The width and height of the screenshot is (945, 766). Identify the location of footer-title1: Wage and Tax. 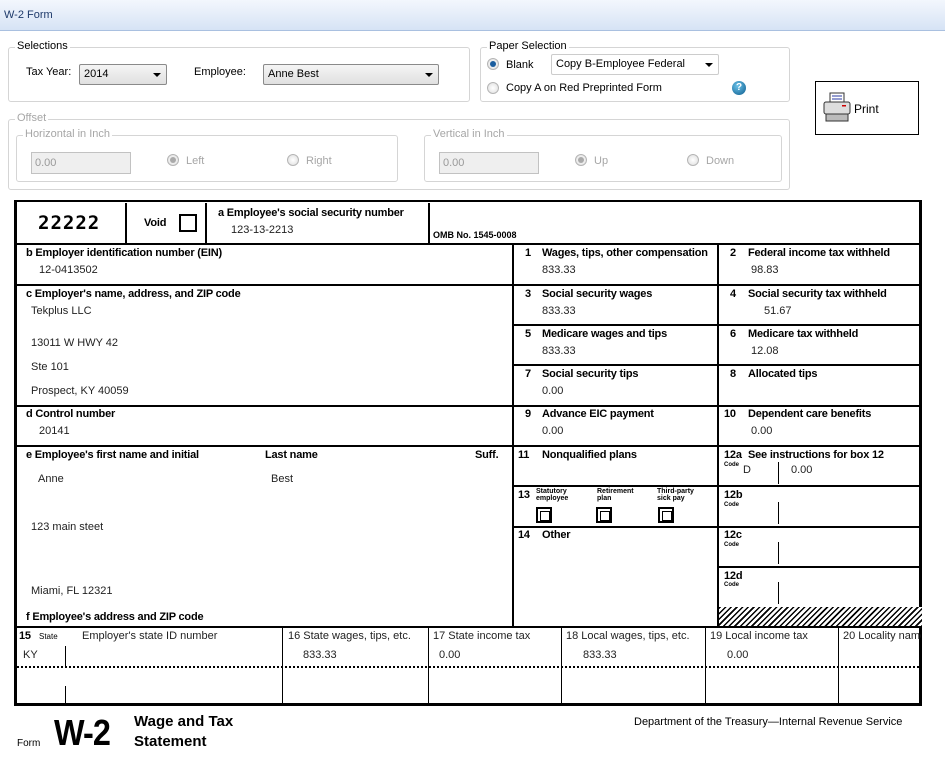
(184, 721).